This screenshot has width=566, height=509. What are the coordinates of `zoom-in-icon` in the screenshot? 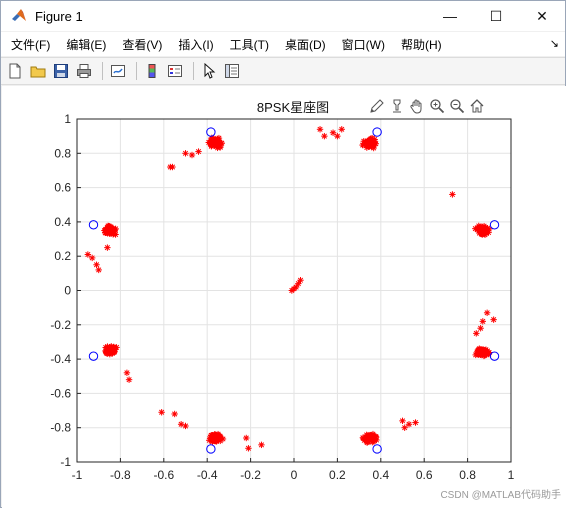 It's located at (437, 106).